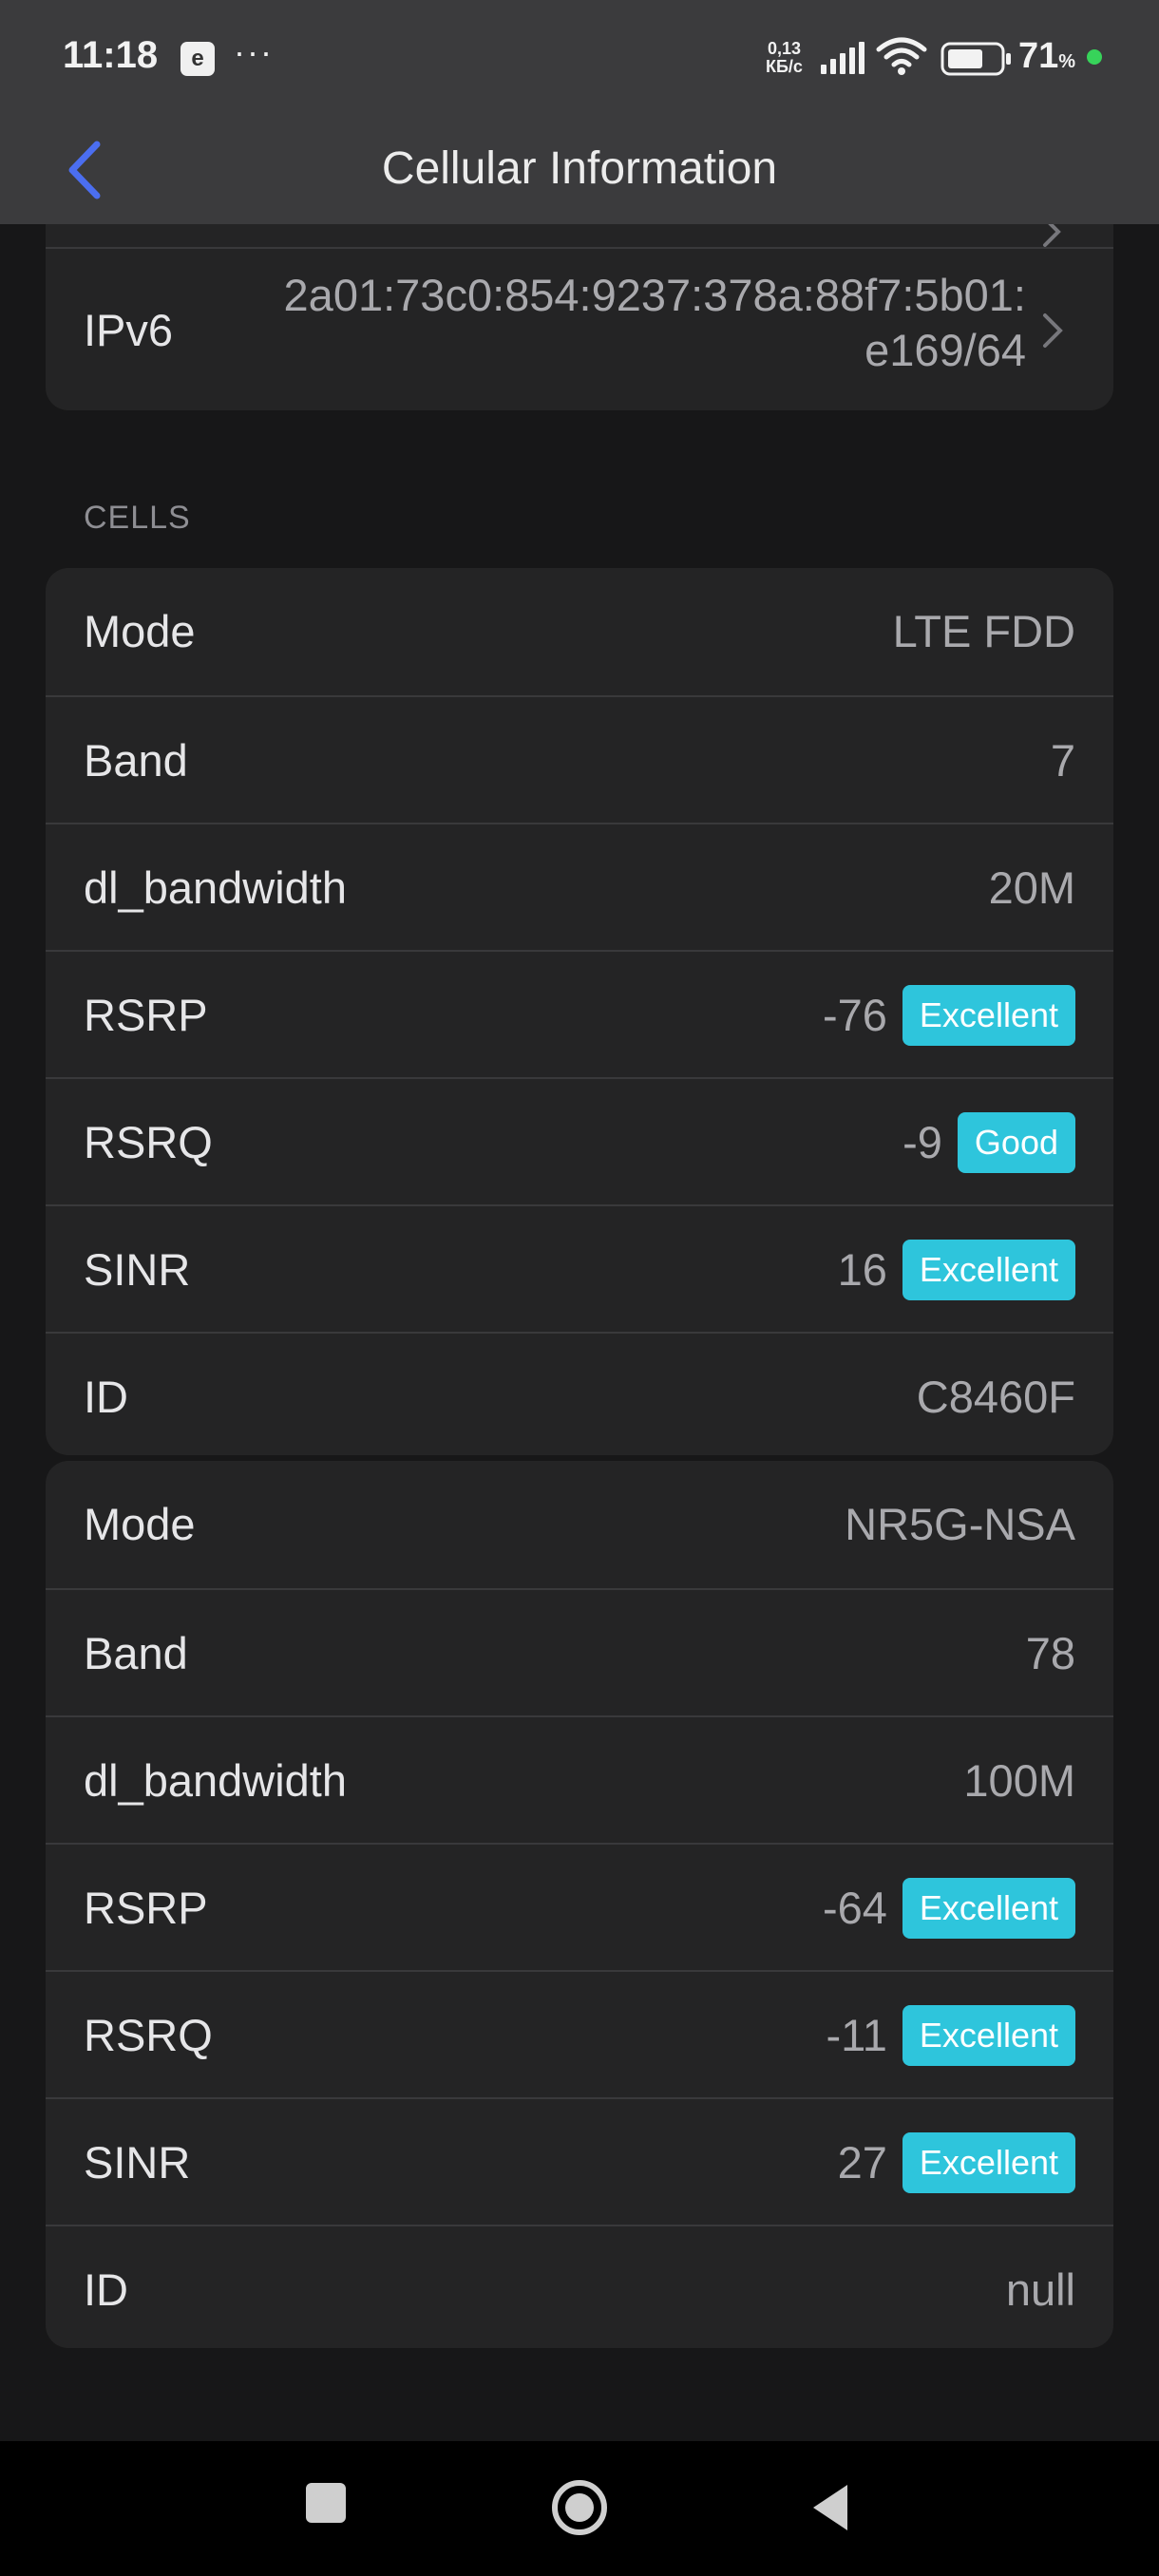 The height and width of the screenshot is (2576, 1159). What do you see at coordinates (856, 2035) in the screenshot?
I see `row-value-text: -11` at bounding box center [856, 2035].